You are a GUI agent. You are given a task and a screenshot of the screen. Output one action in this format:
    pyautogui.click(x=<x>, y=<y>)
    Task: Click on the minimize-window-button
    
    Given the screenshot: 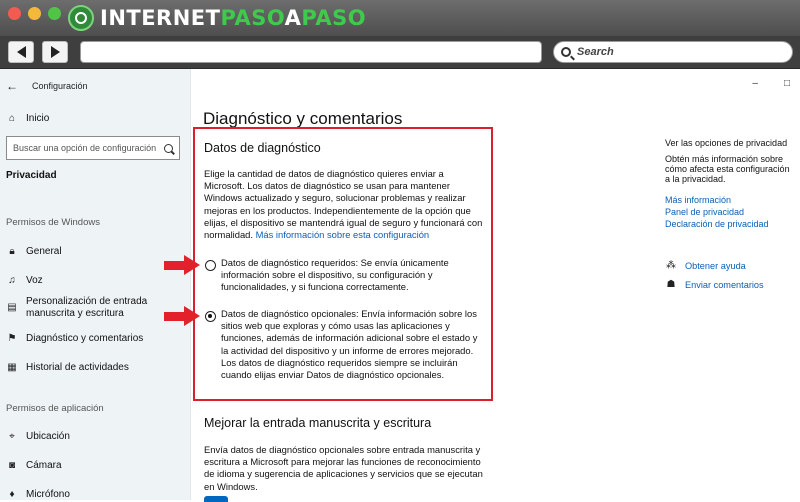 What is the action you would take?
    pyautogui.click(x=34, y=13)
    